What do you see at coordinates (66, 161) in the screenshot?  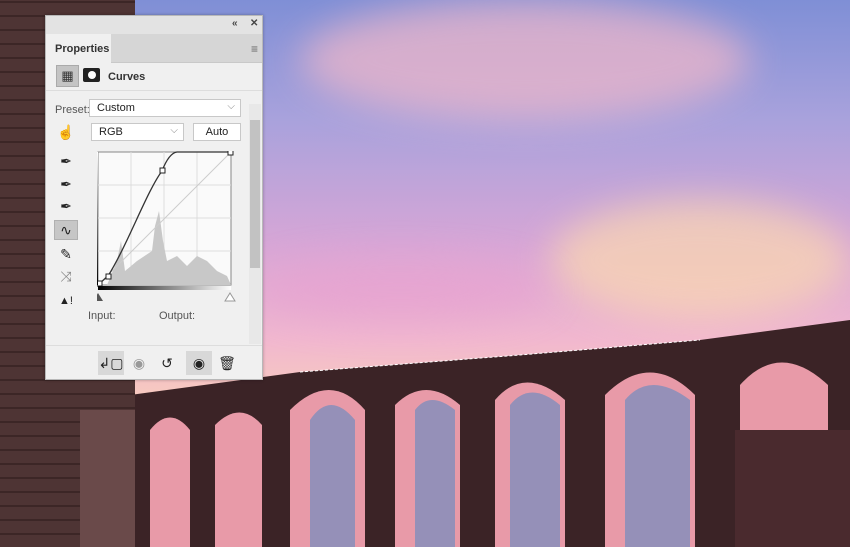 I see `black-point-eyedropper-icon: ✒` at bounding box center [66, 161].